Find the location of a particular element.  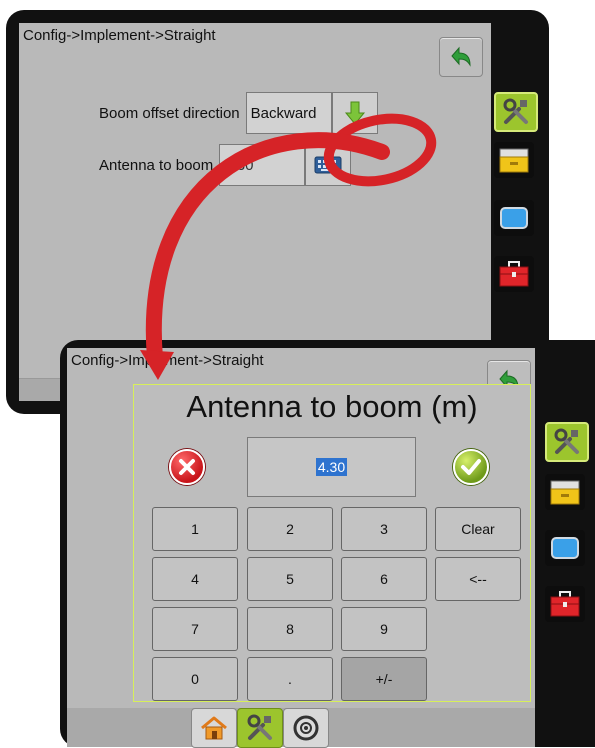

checkmark-icon is located at coordinates (471, 467).